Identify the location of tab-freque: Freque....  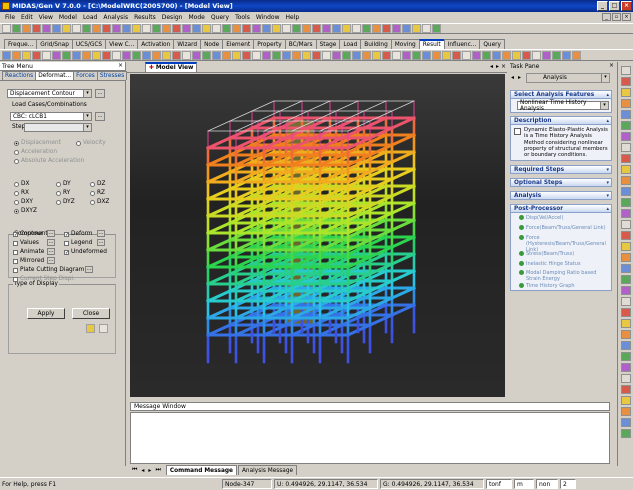
(21, 44).